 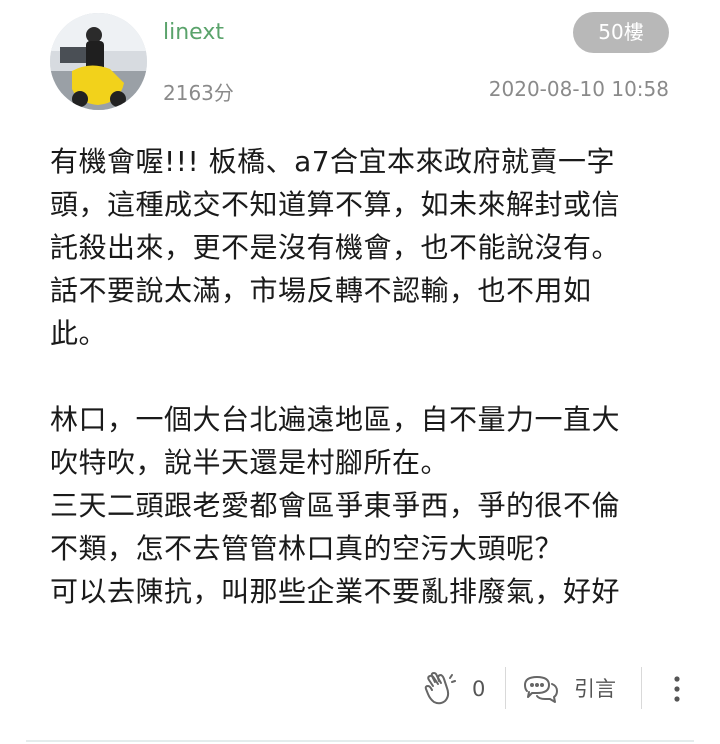 I want to click on clap-hands-icon, so click(x=440, y=688).